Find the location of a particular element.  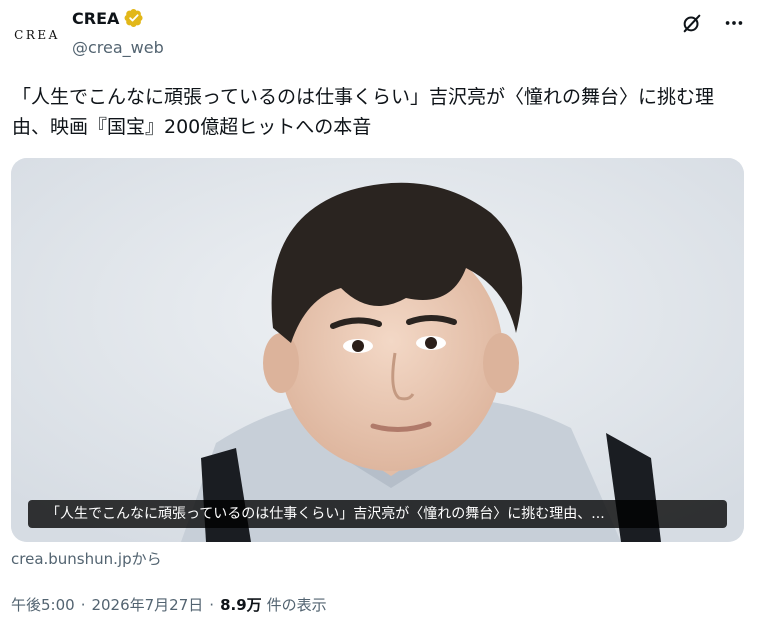

avatar: CREA is located at coordinates (37, 35).